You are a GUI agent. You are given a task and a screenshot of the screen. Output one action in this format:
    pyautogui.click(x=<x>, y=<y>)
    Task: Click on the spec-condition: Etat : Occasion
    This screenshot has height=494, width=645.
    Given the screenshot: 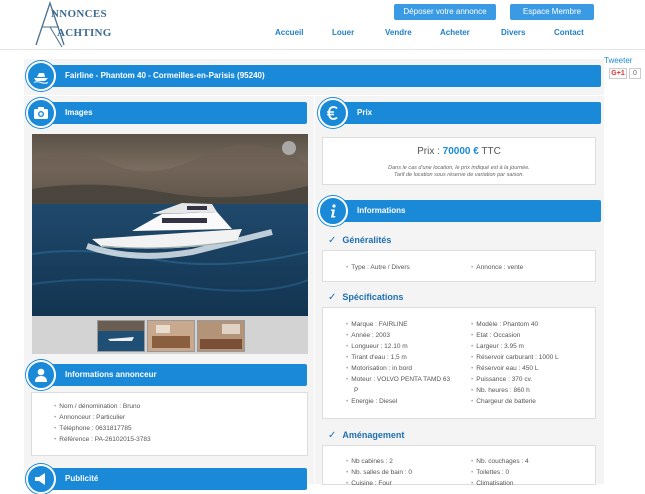 What is the action you would take?
    pyautogui.click(x=495, y=335)
    